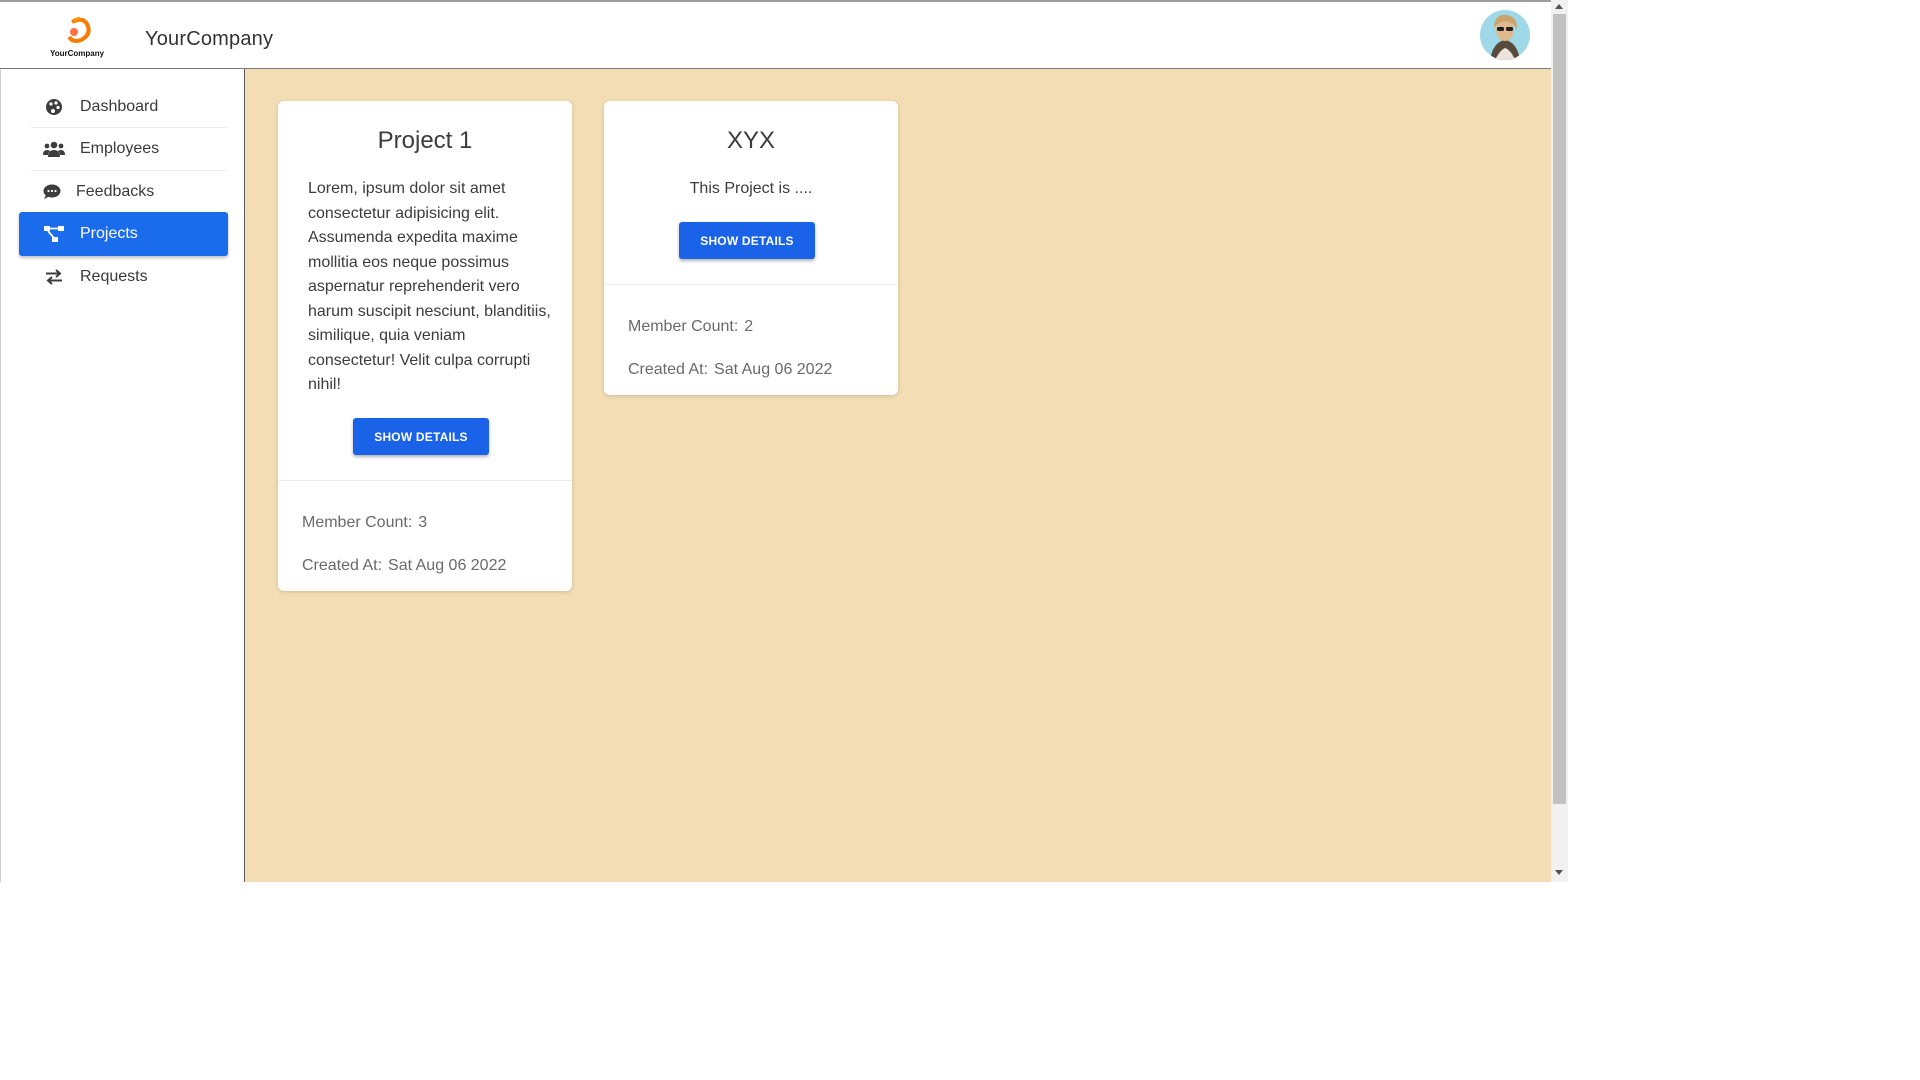  Describe the element at coordinates (425, 140) in the screenshot. I see `project-title: Project 1` at that location.